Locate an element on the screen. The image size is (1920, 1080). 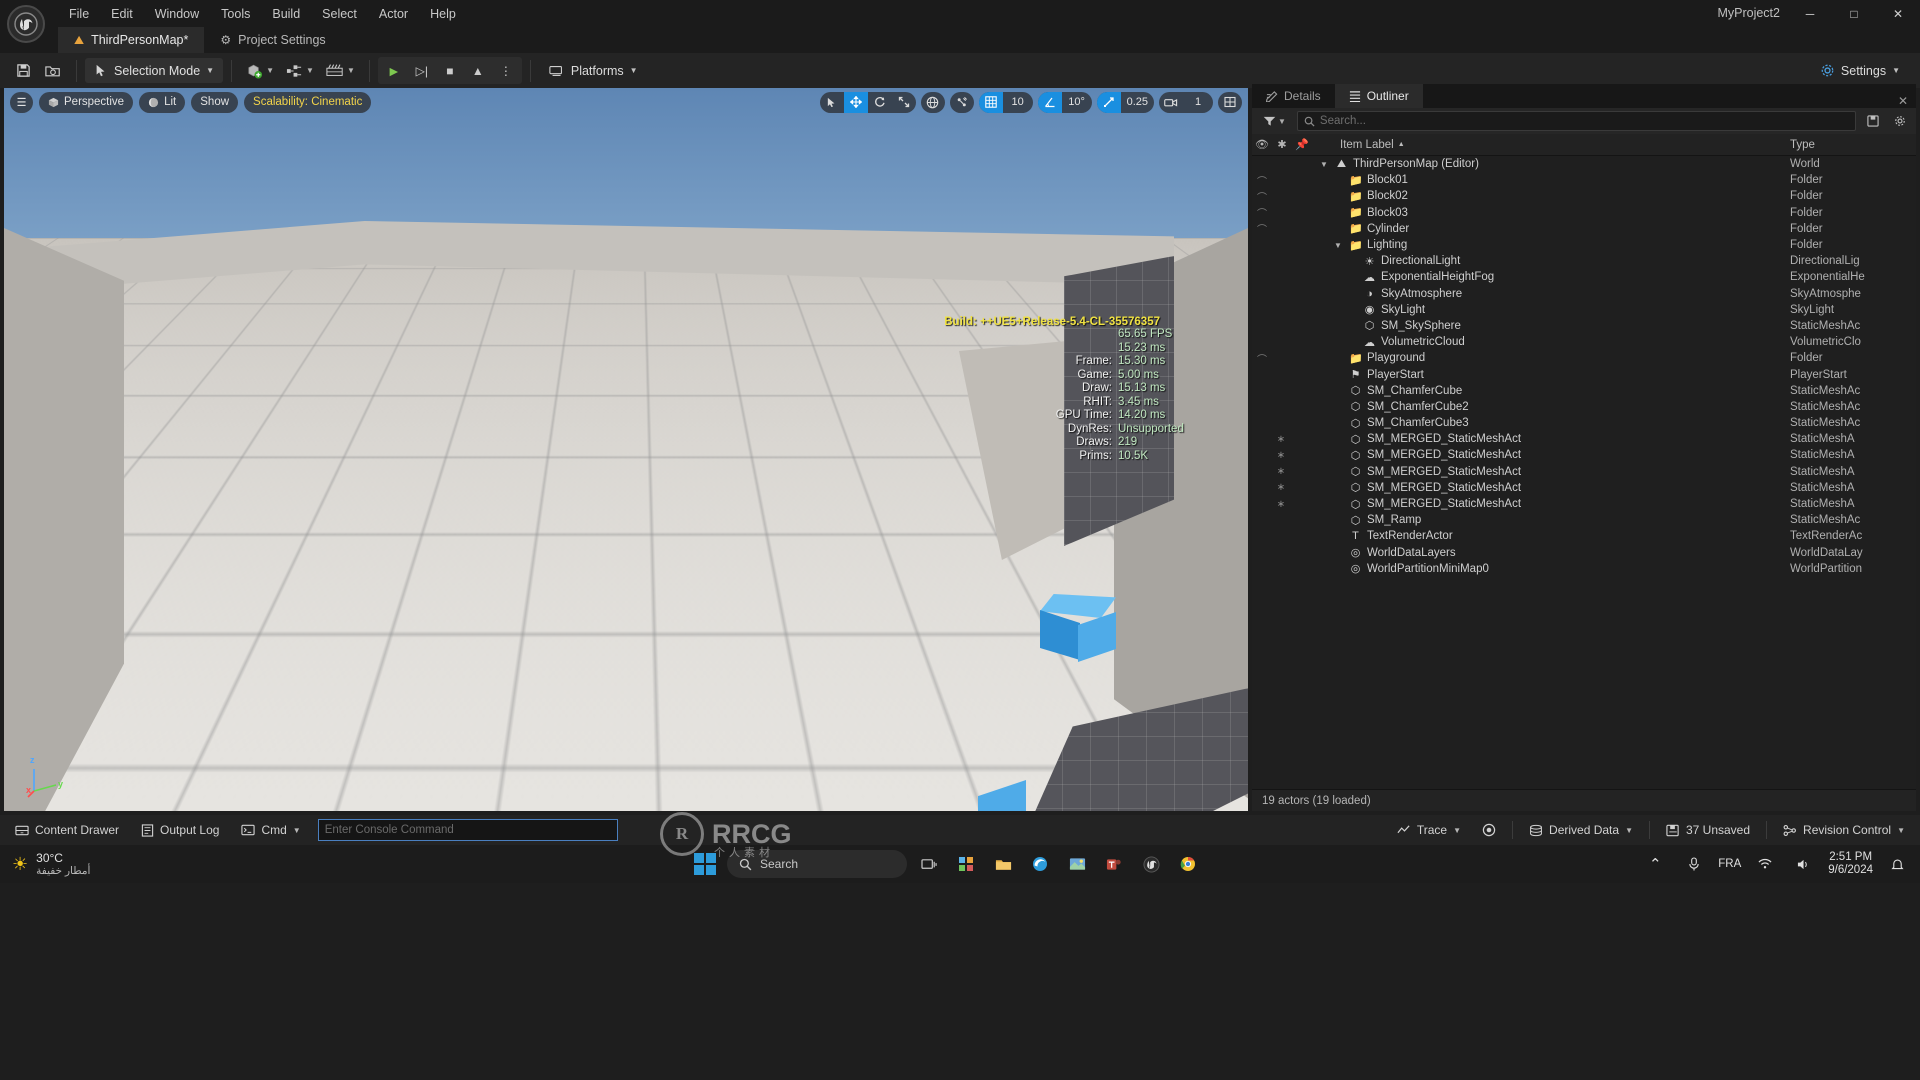
scale-snap-icon is located at coordinates (1108, 102).